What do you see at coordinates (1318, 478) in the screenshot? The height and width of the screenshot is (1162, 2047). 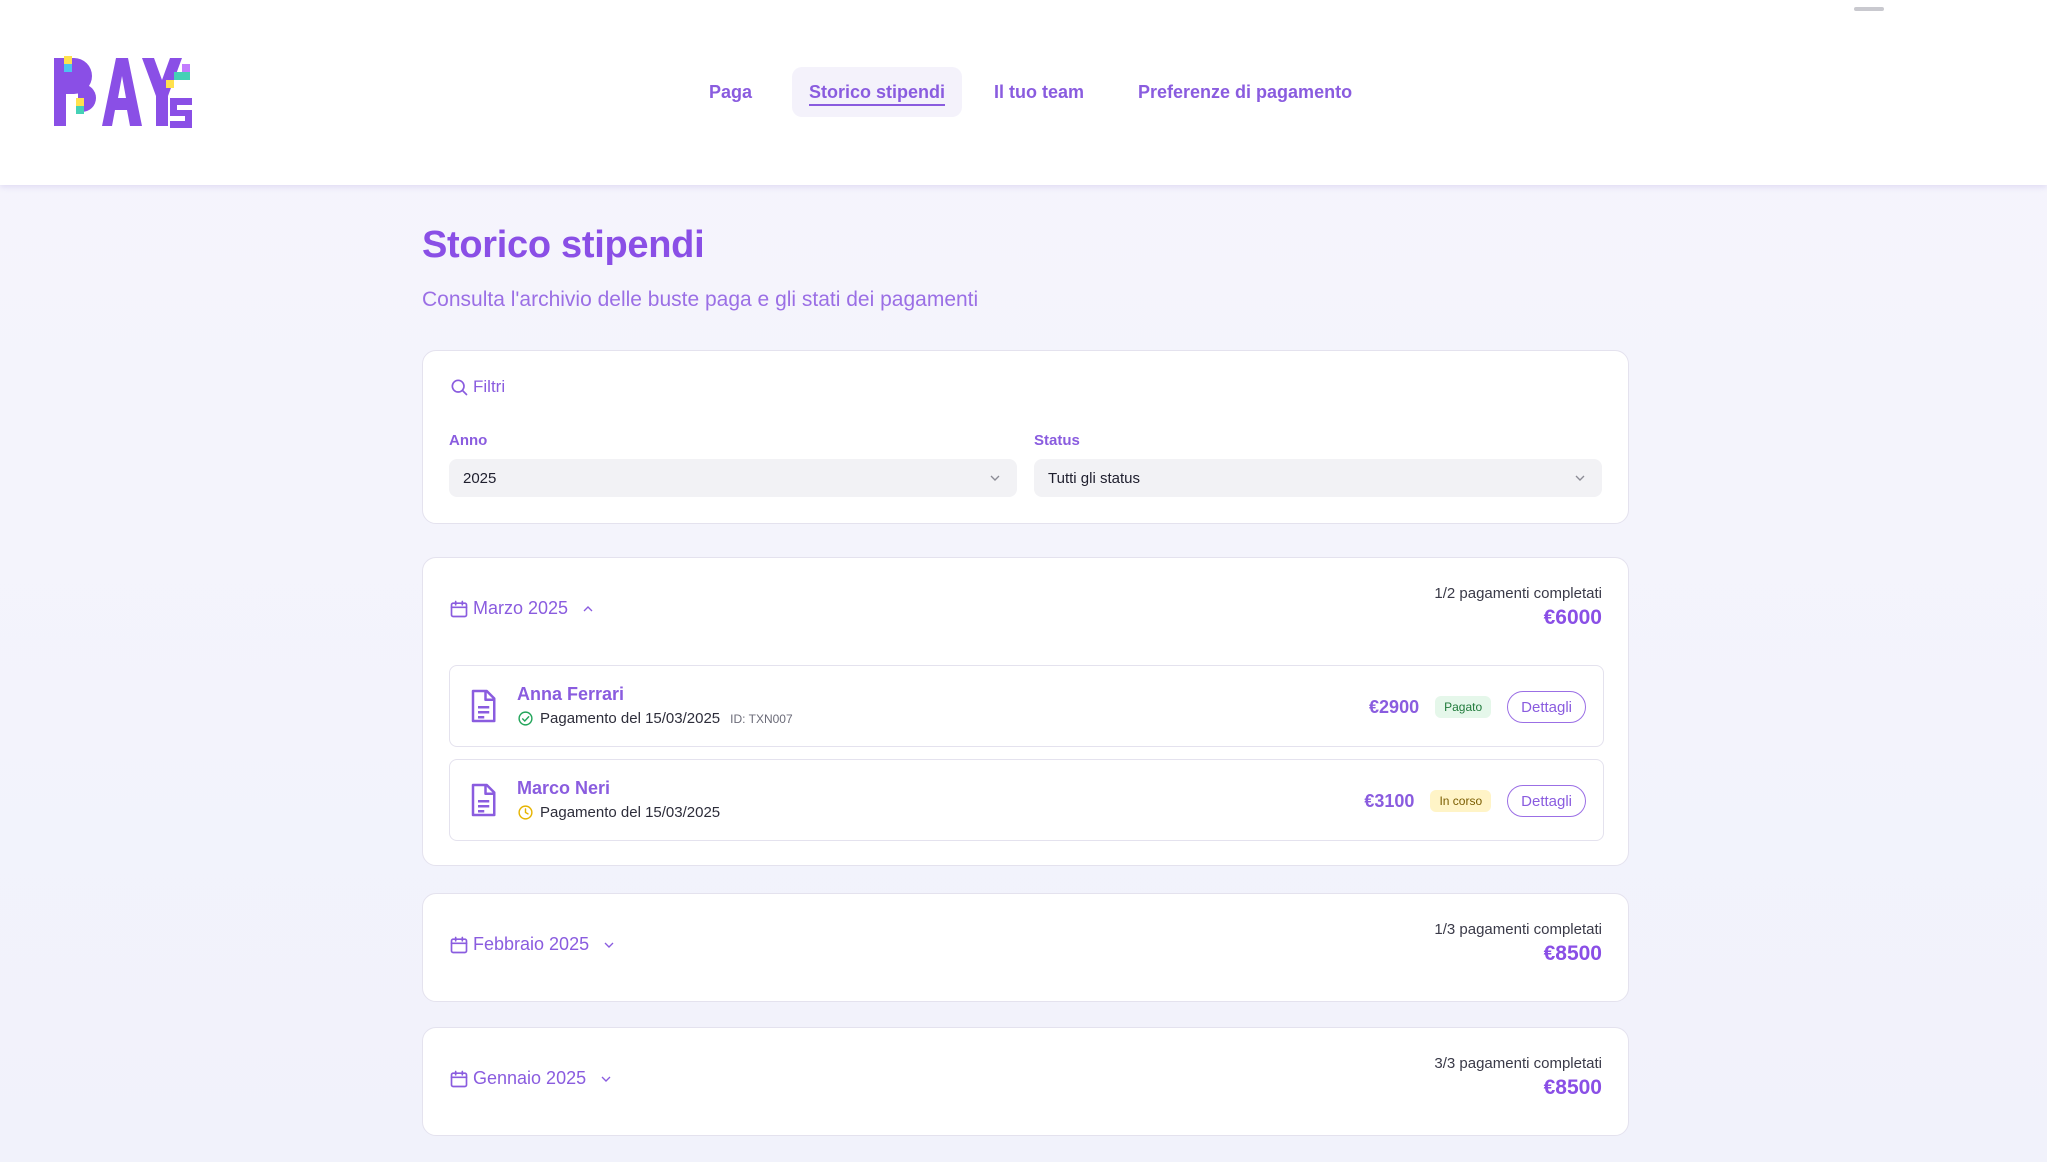 I see `status-select: Tutti gli status` at bounding box center [1318, 478].